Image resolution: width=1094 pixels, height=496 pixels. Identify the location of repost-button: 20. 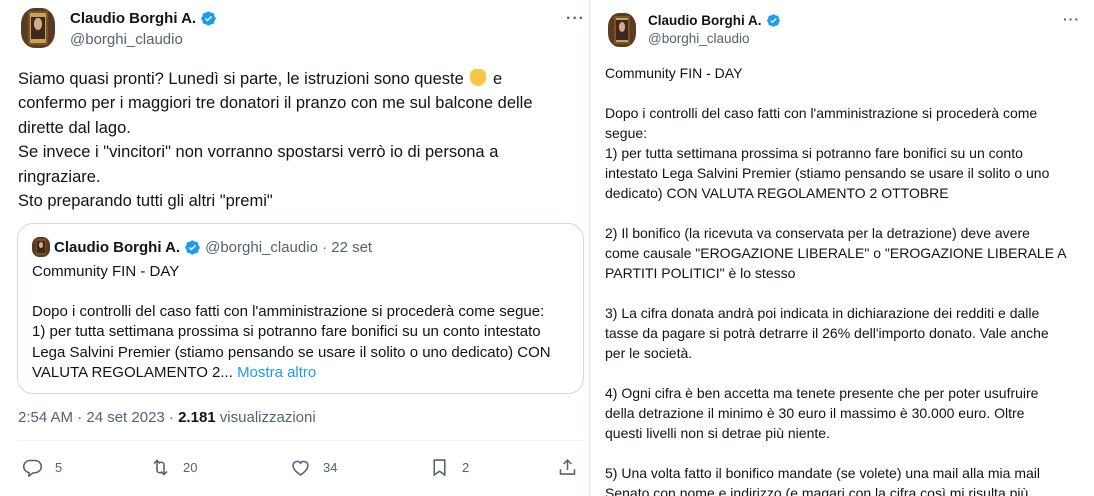
(173, 467).